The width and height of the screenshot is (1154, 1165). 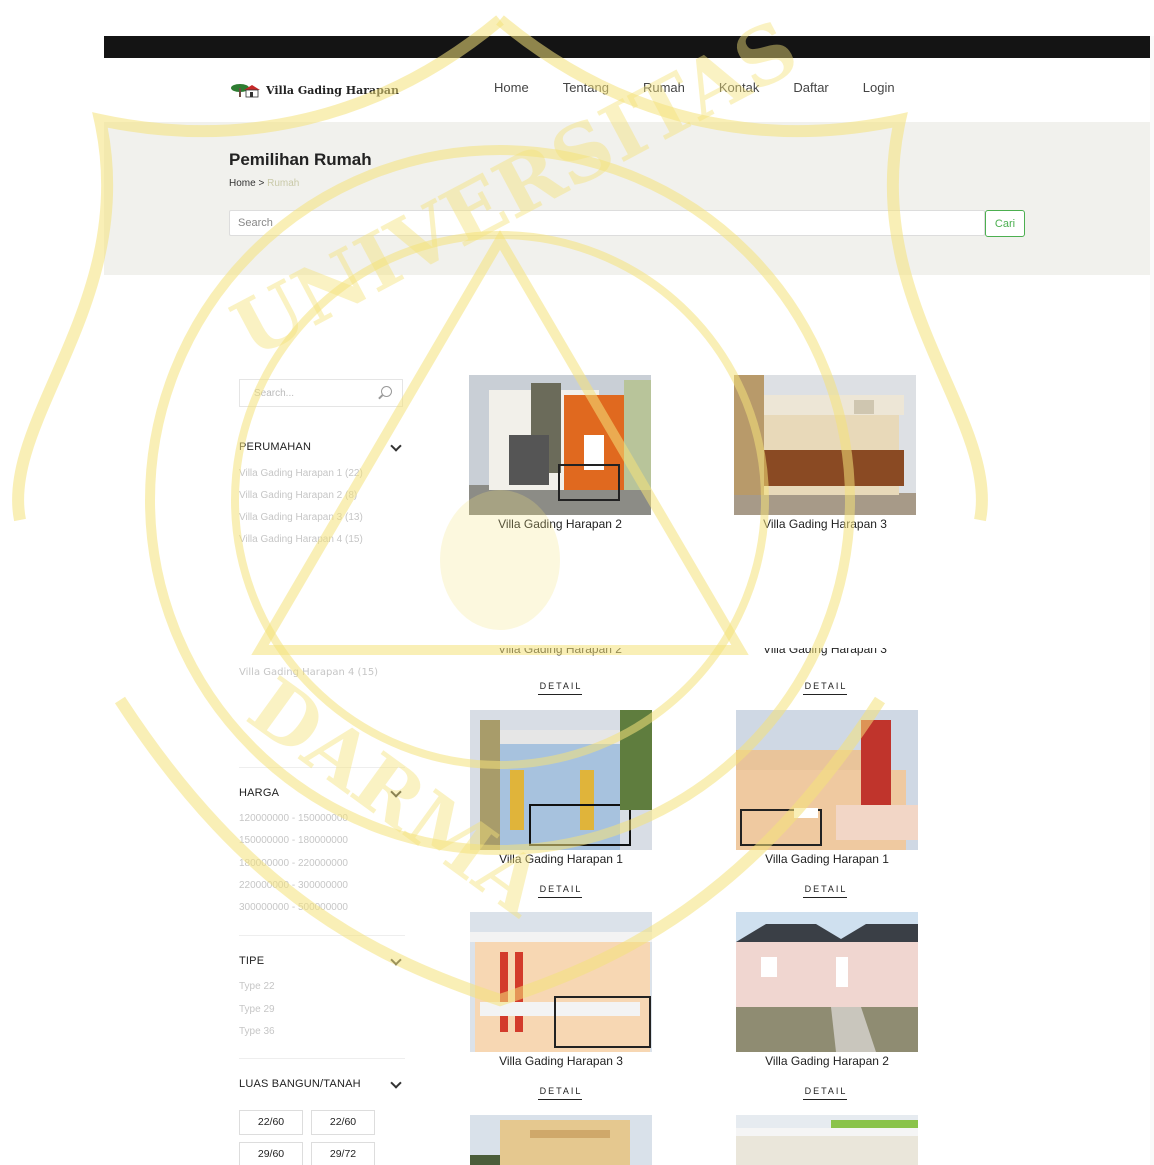 I want to click on main-nav: Home Tentang Rumah Kontak Daftar Login, so click(x=694, y=87).